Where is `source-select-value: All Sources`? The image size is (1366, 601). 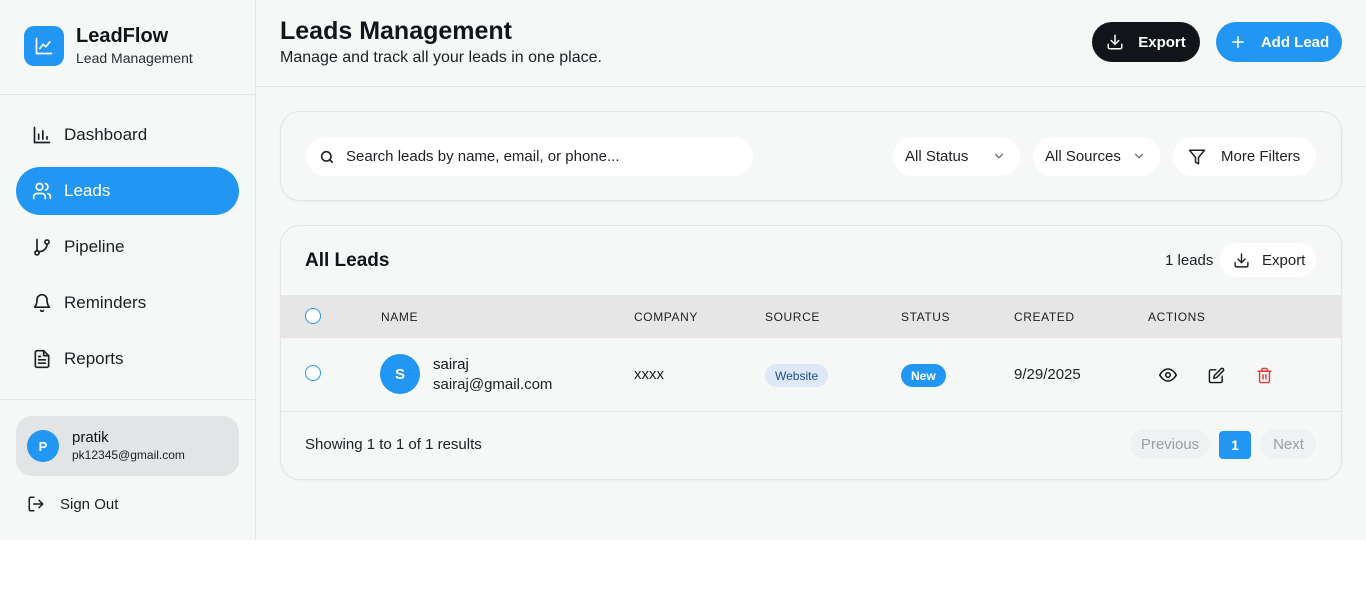 source-select-value: All Sources is located at coordinates (1083, 156).